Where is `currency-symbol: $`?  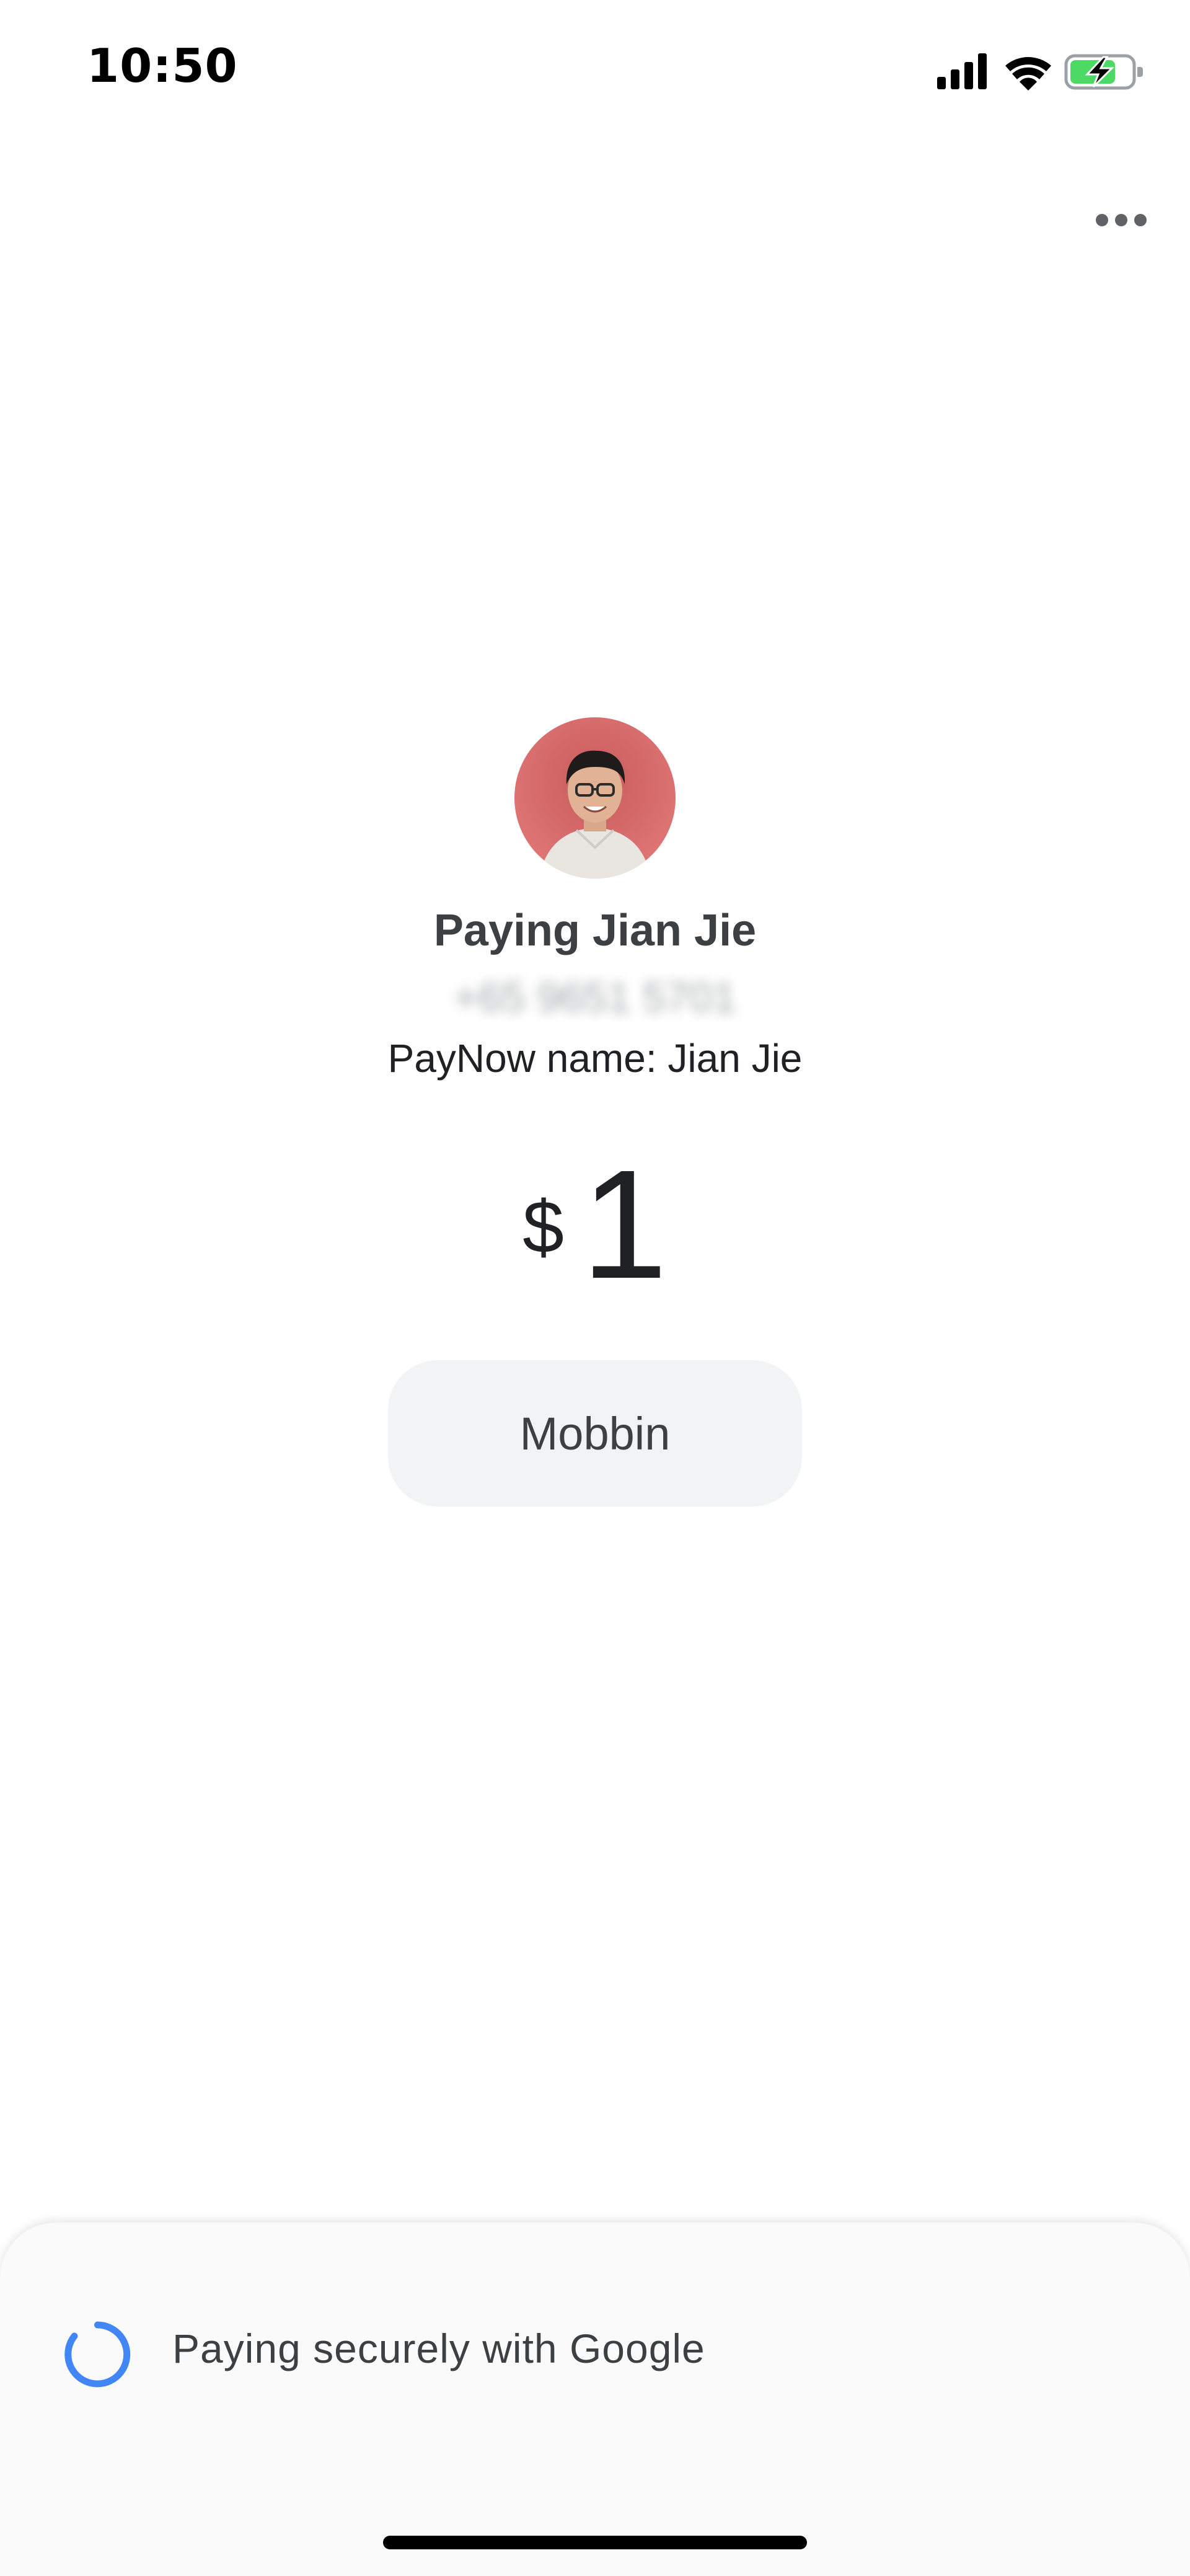 currency-symbol: $ is located at coordinates (543, 1226).